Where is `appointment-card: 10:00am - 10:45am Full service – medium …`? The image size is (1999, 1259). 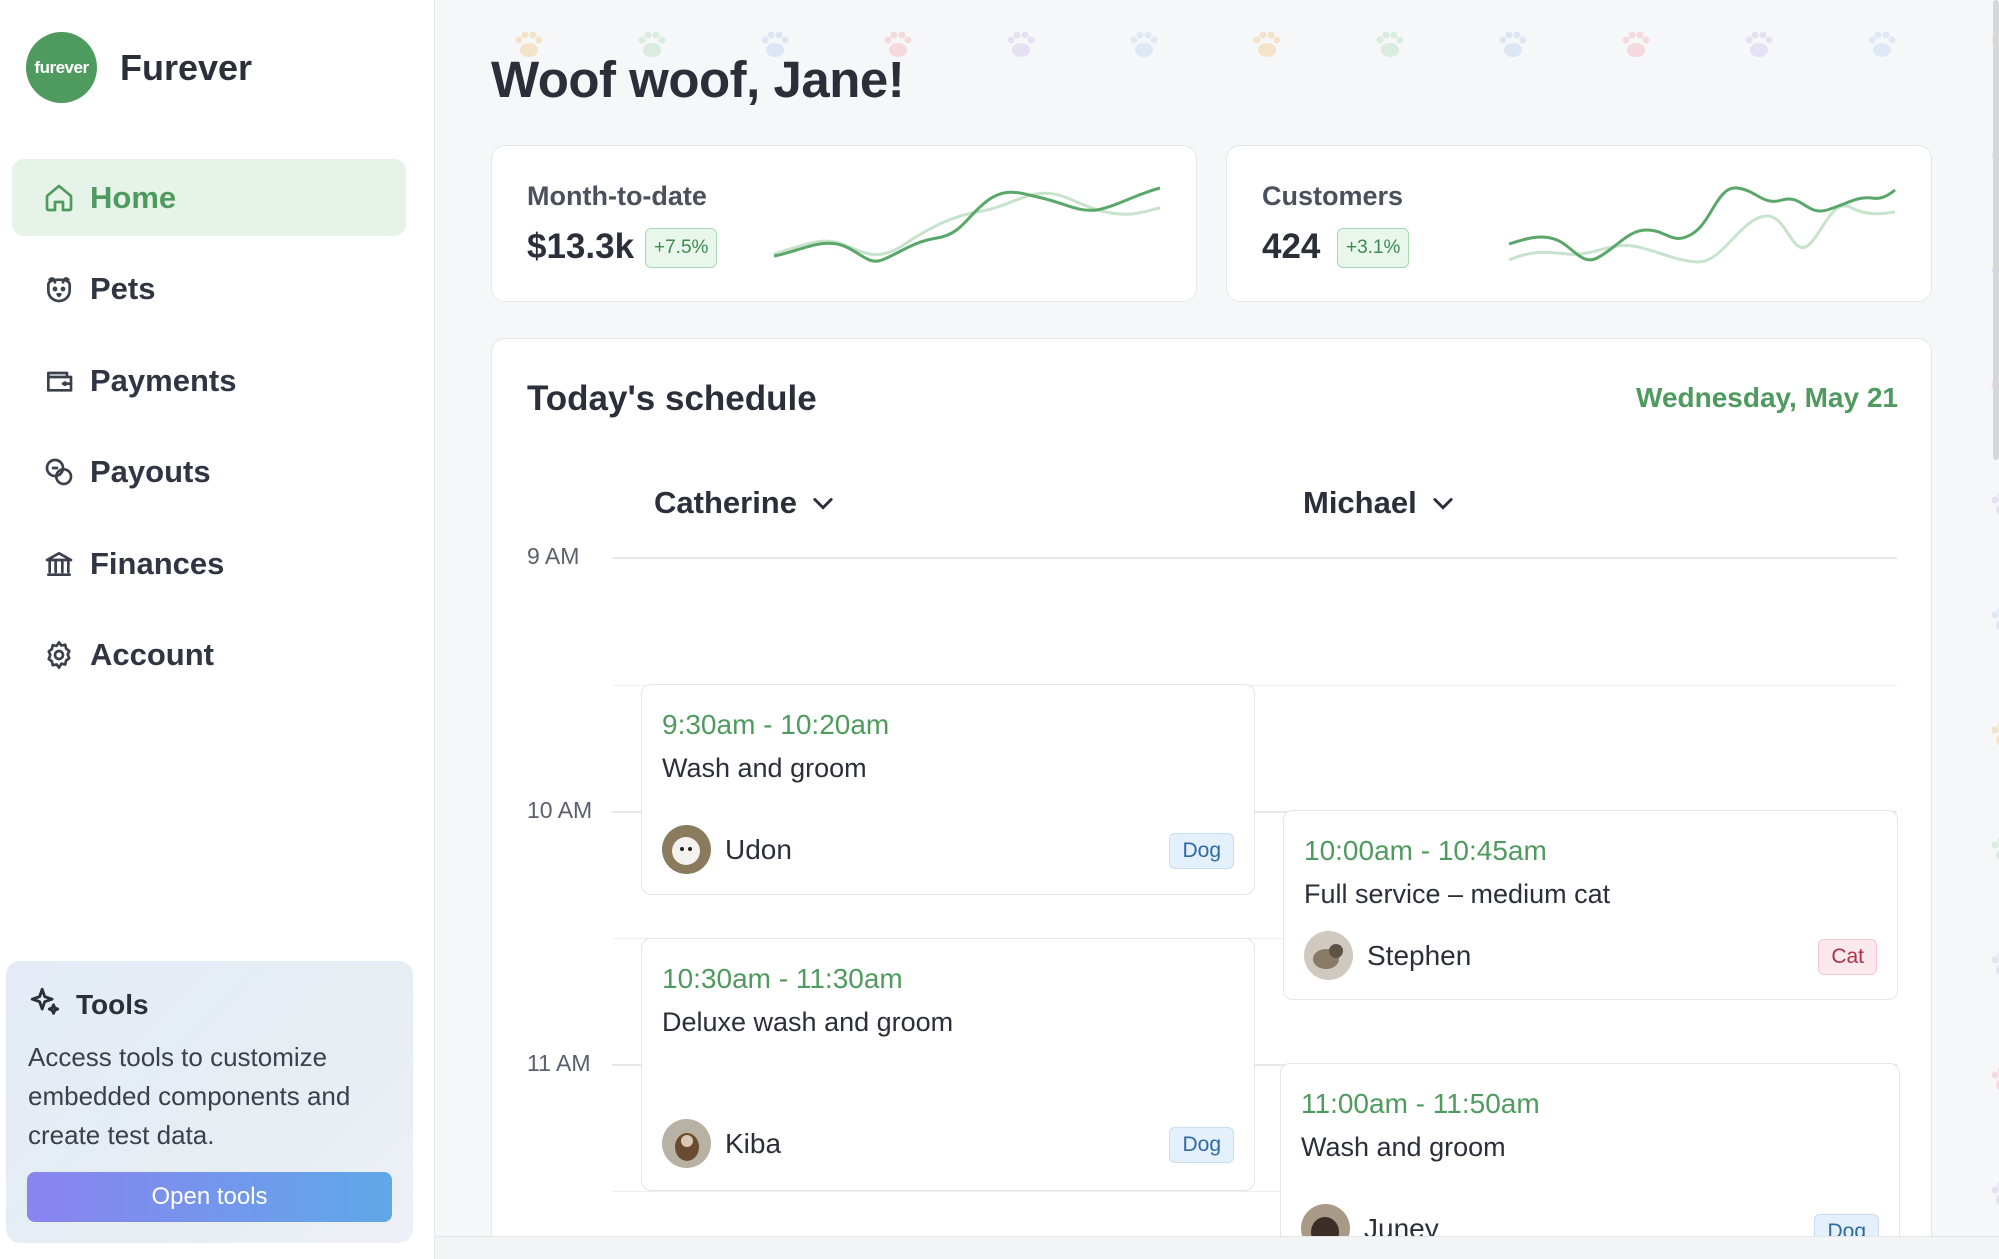 appointment-card: 10:00am - 10:45am Full service – medium … is located at coordinates (1590, 905).